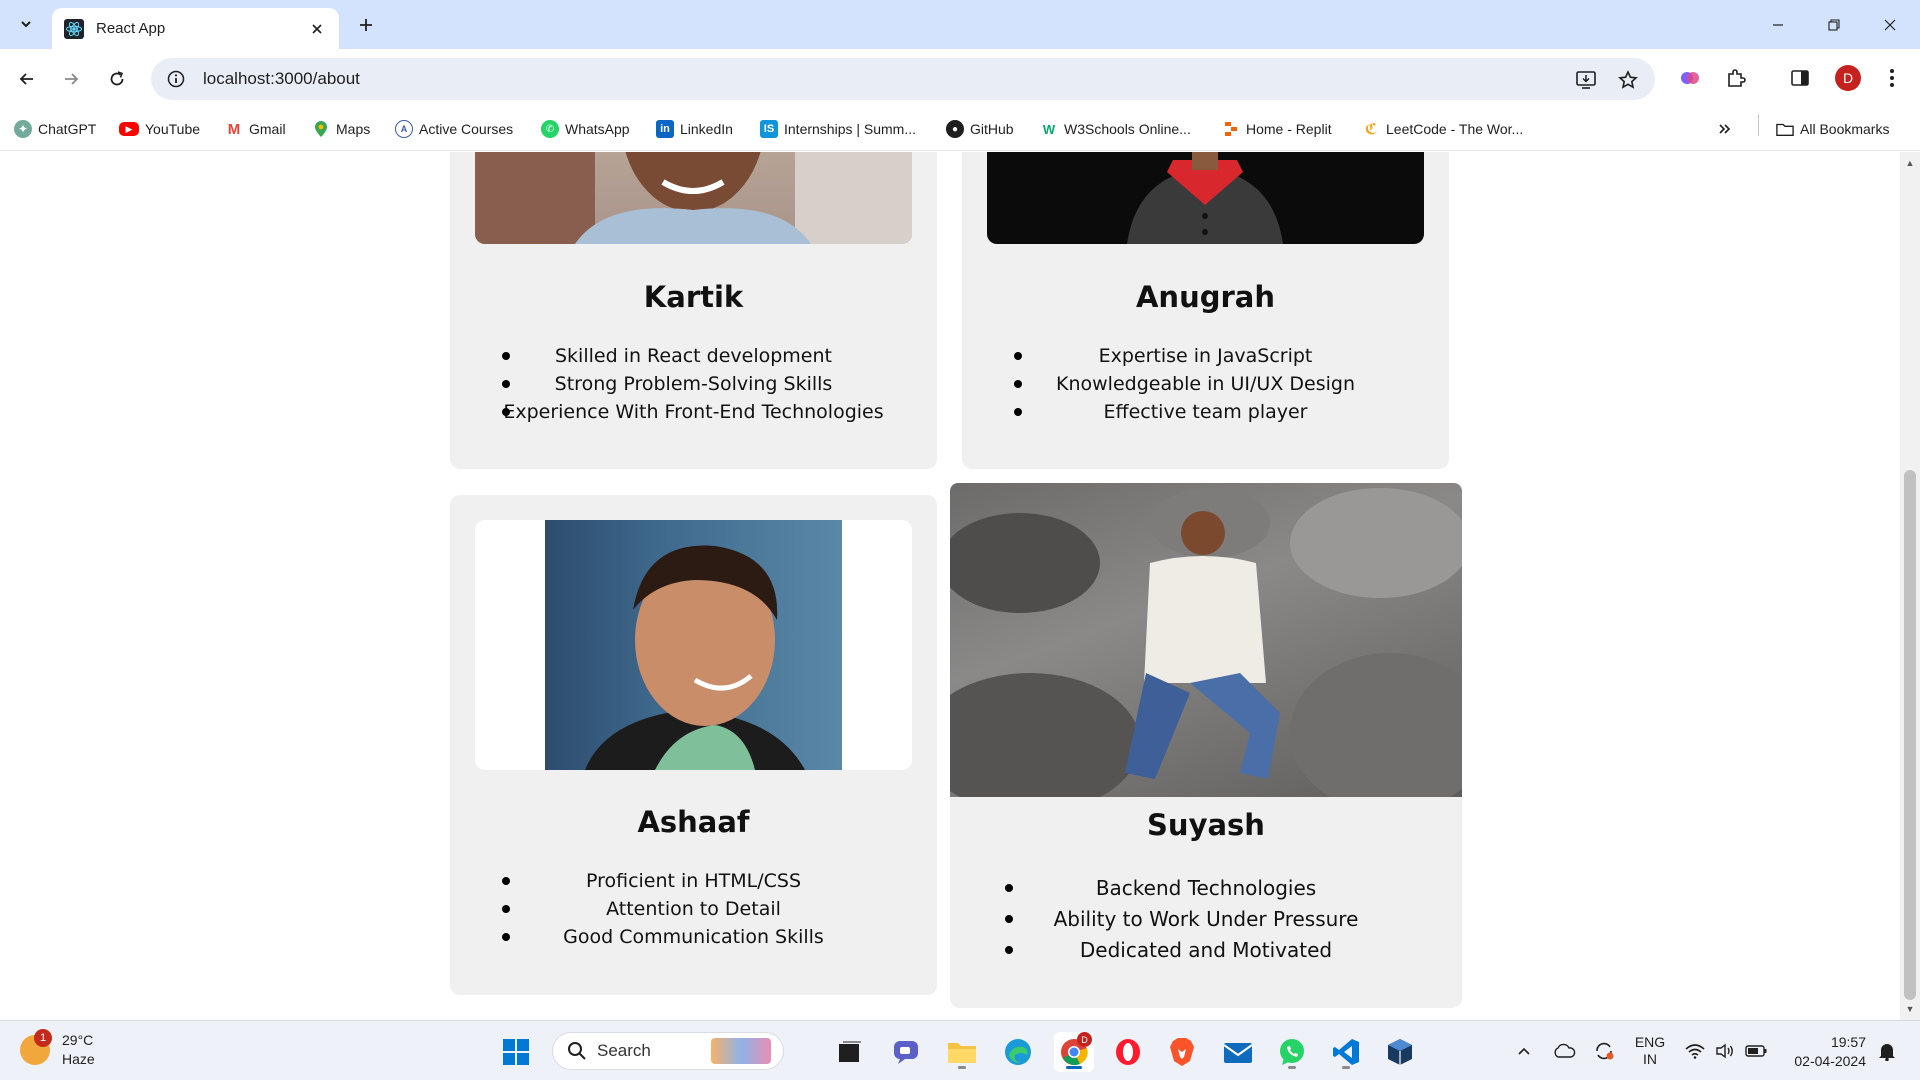 The height and width of the screenshot is (1080, 1920). Describe the element at coordinates (906, 1052) in the screenshot. I see `teams-chat-button` at that location.